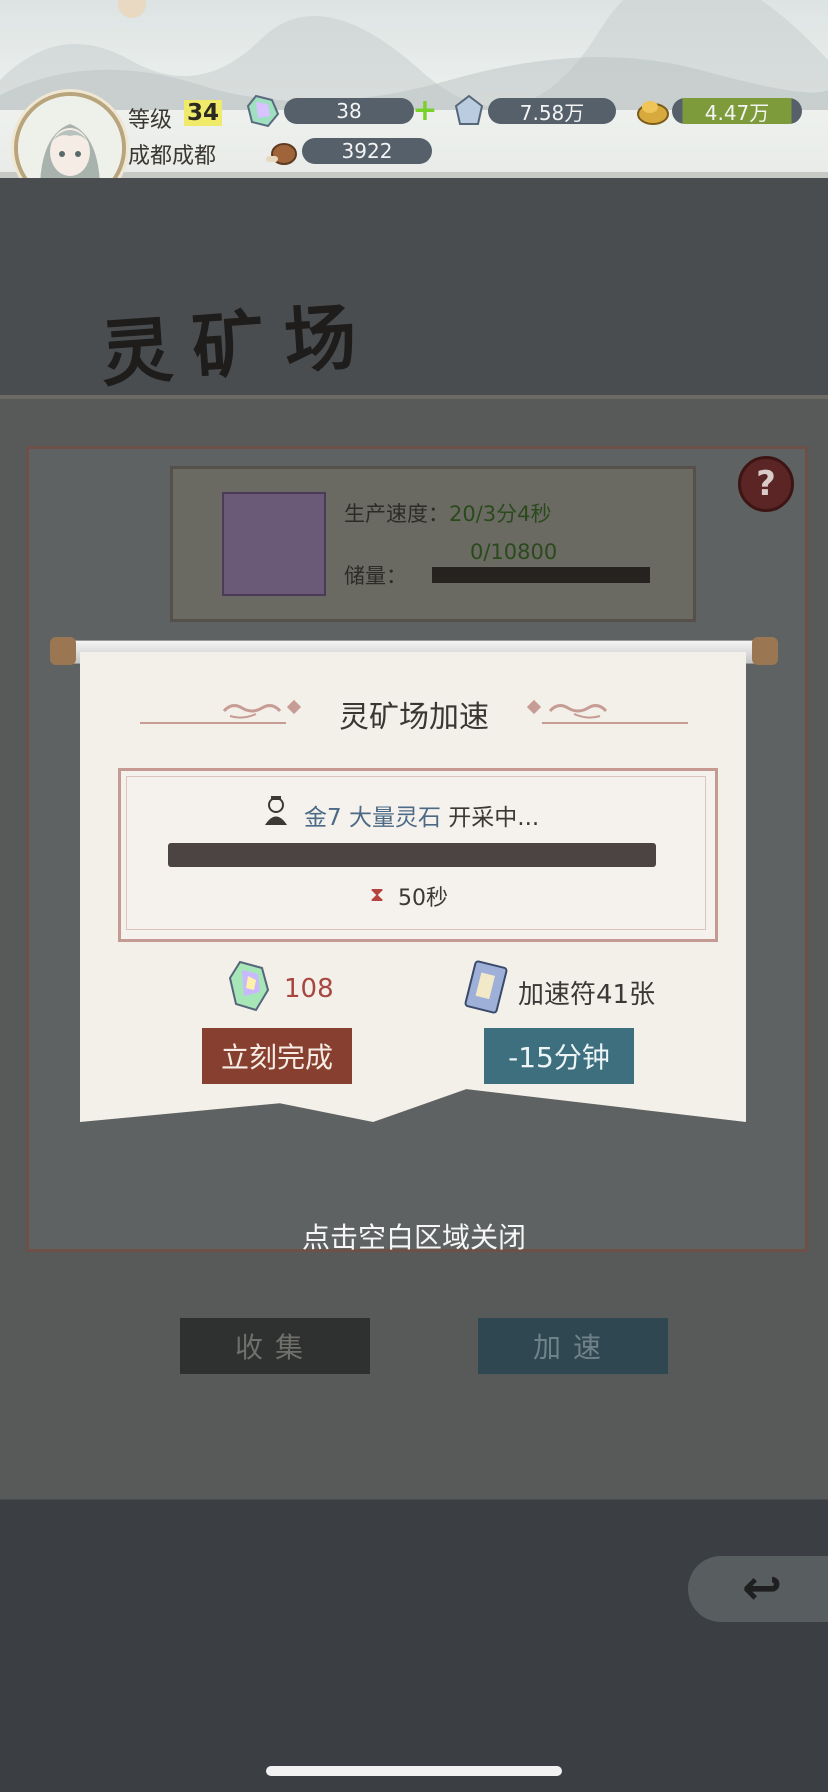 The image size is (828, 1792). What do you see at coordinates (238, 344) in the screenshot?
I see `scene-title: 灵矿场` at bounding box center [238, 344].